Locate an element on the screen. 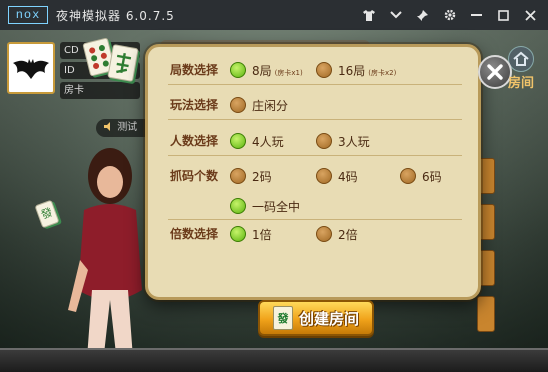 This screenshot has width=548, height=372. option-players-3: 3人玩 is located at coordinates (343, 141).